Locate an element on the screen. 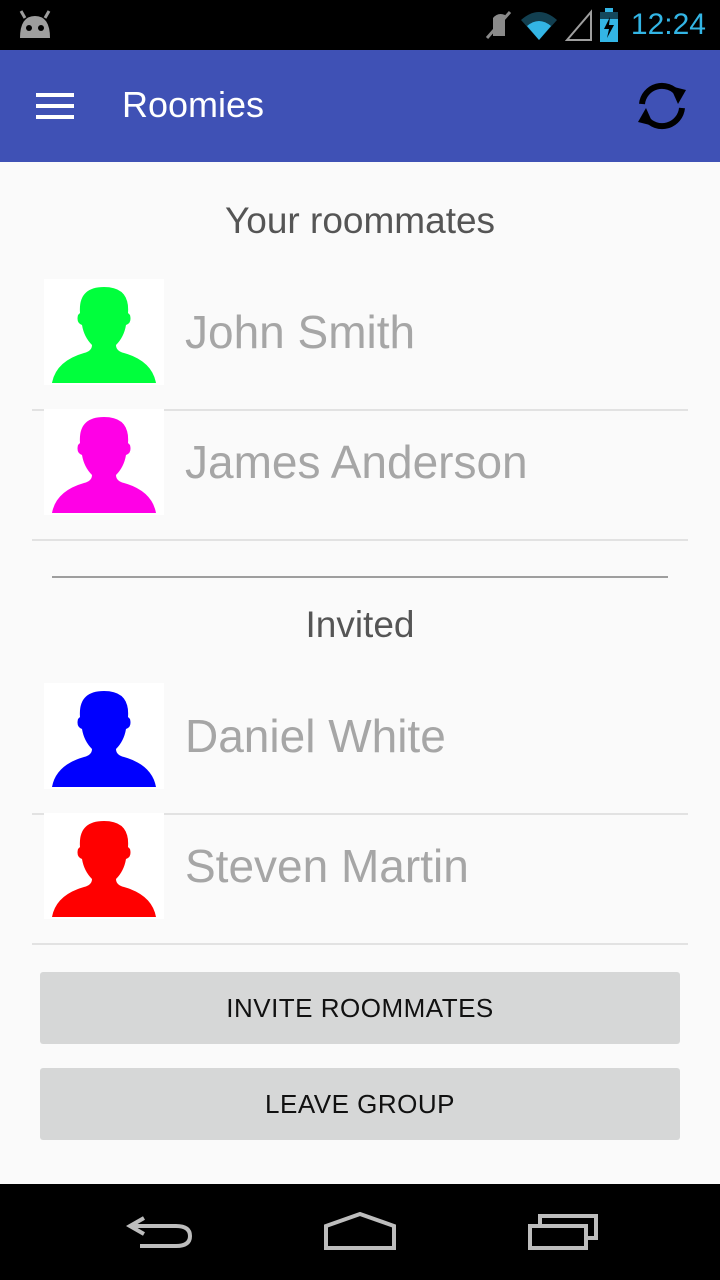 The width and height of the screenshot is (720, 1280). invited-row: Daniel White is located at coordinates (360, 749).